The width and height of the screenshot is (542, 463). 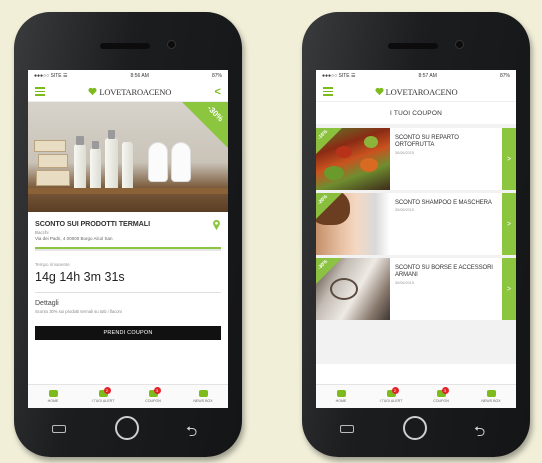 What do you see at coordinates (216, 225) in the screenshot?
I see `location-pin-icon` at bounding box center [216, 225].